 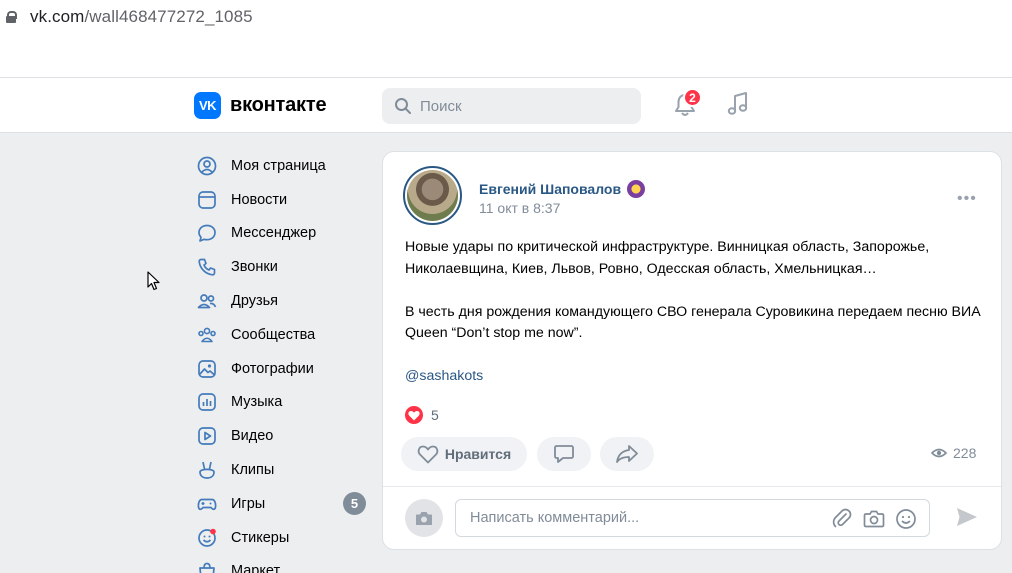 What do you see at coordinates (259, 199) in the screenshot?
I see `sidebar-item-label: Новости` at bounding box center [259, 199].